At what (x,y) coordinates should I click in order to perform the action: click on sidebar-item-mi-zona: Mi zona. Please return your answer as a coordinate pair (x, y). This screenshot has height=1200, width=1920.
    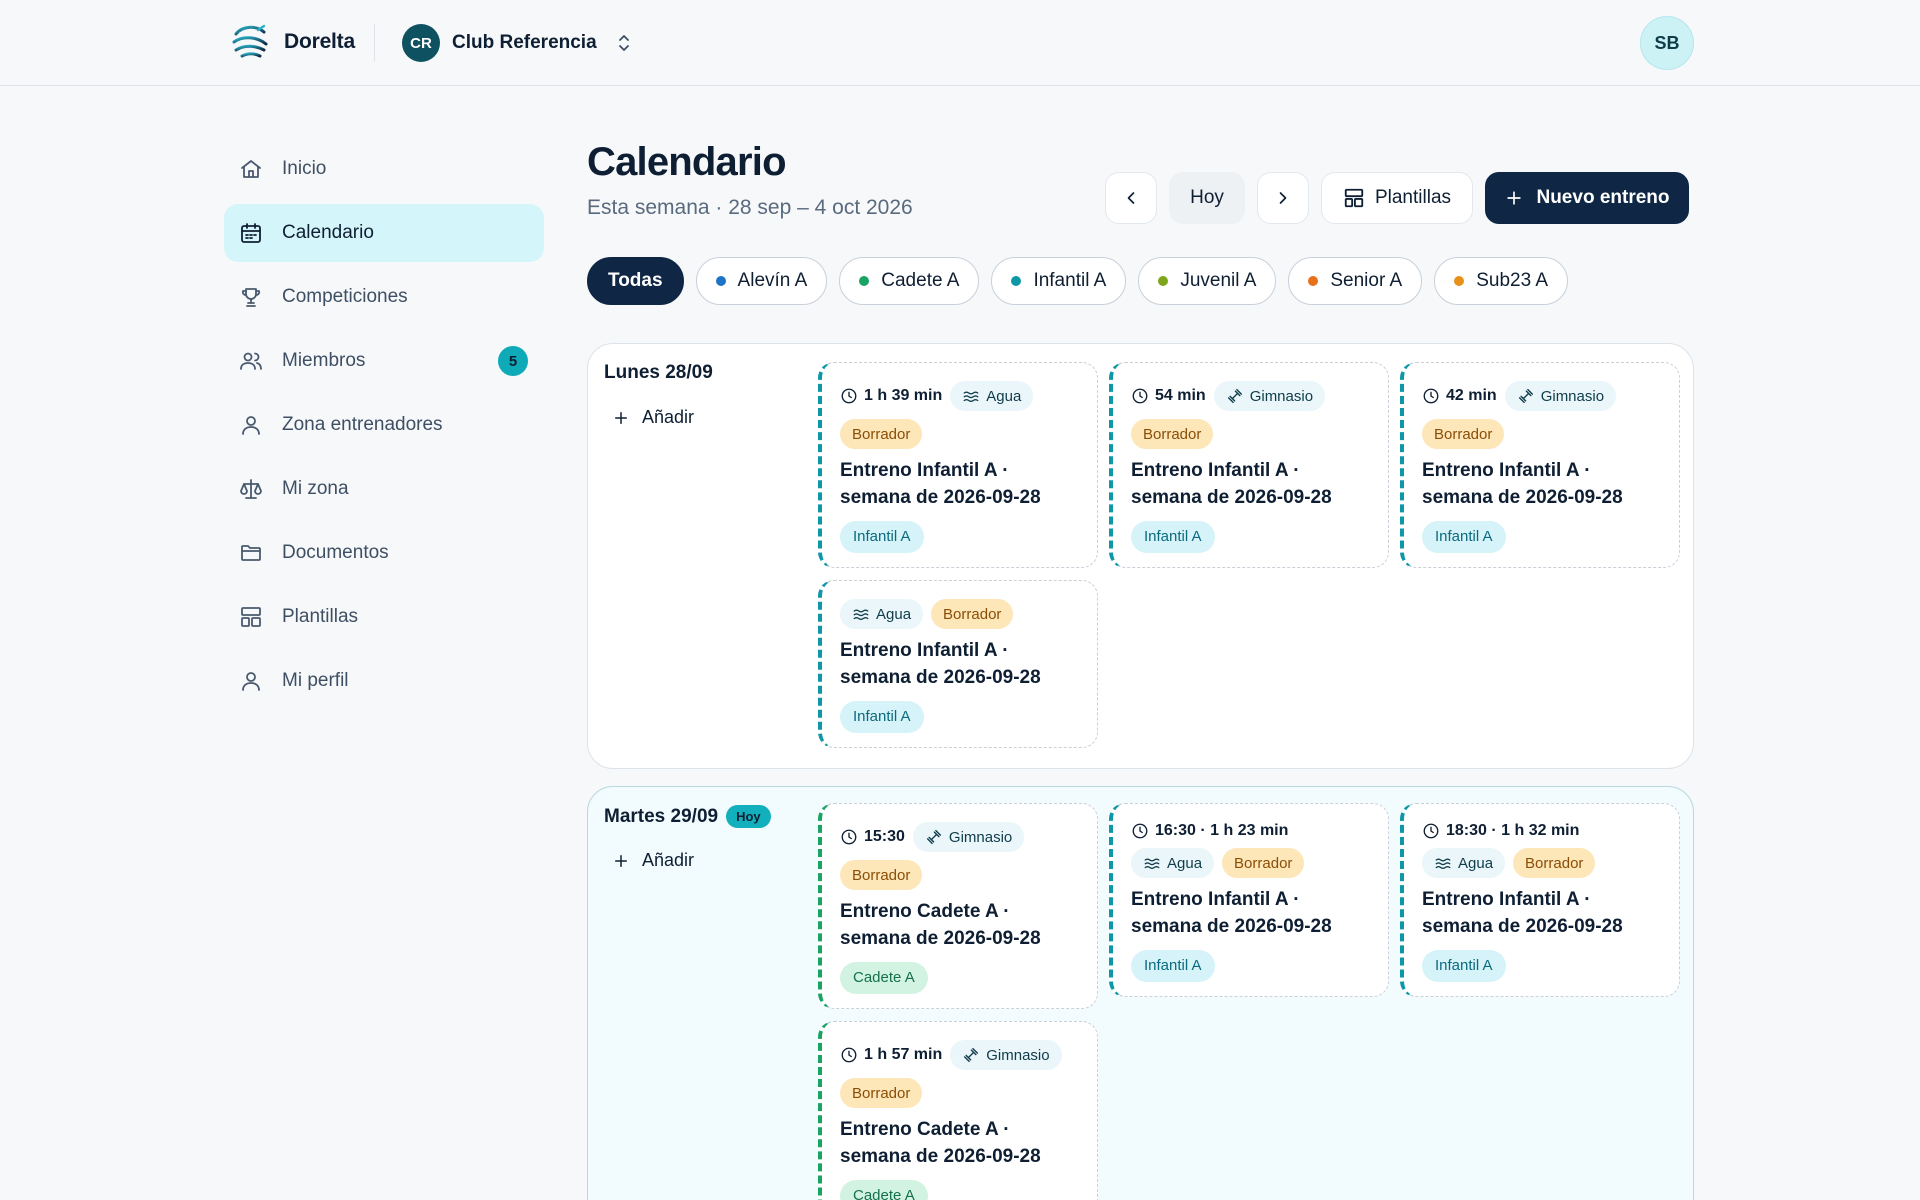
    Looking at the image, I should click on (384, 489).